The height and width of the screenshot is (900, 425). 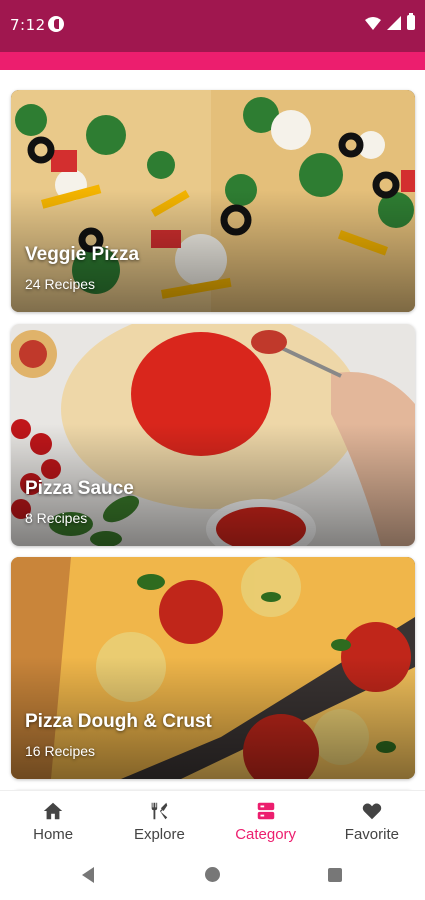 I want to click on status-icons, so click(x=390, y=21).